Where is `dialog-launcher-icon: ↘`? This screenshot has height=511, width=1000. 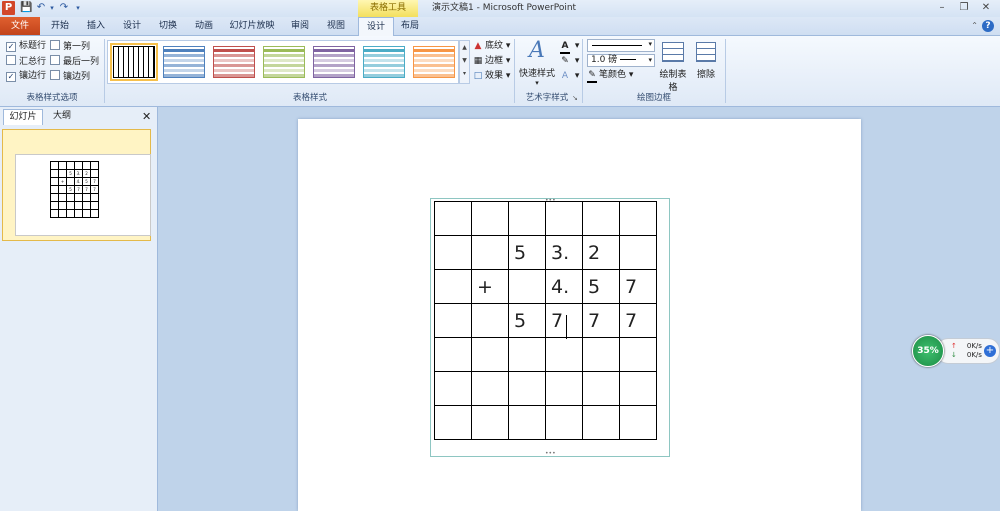 dialog-launcher-icon: ↘ is located at coordinates (575, 98).